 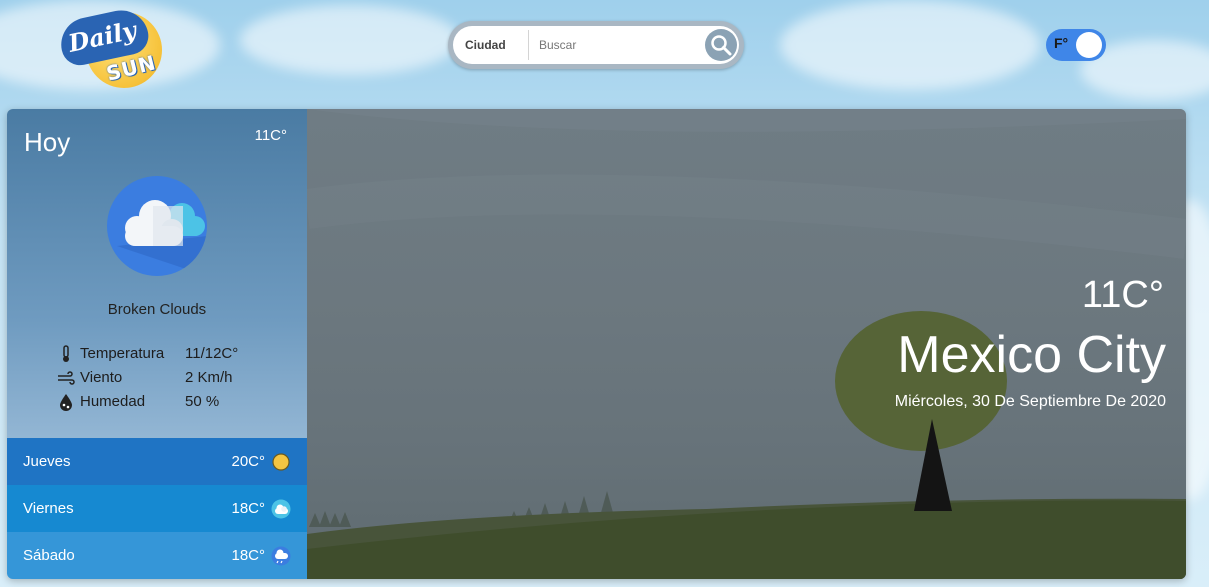 I want to click on forecast-day: Viernes, so click(x=48, y=508).